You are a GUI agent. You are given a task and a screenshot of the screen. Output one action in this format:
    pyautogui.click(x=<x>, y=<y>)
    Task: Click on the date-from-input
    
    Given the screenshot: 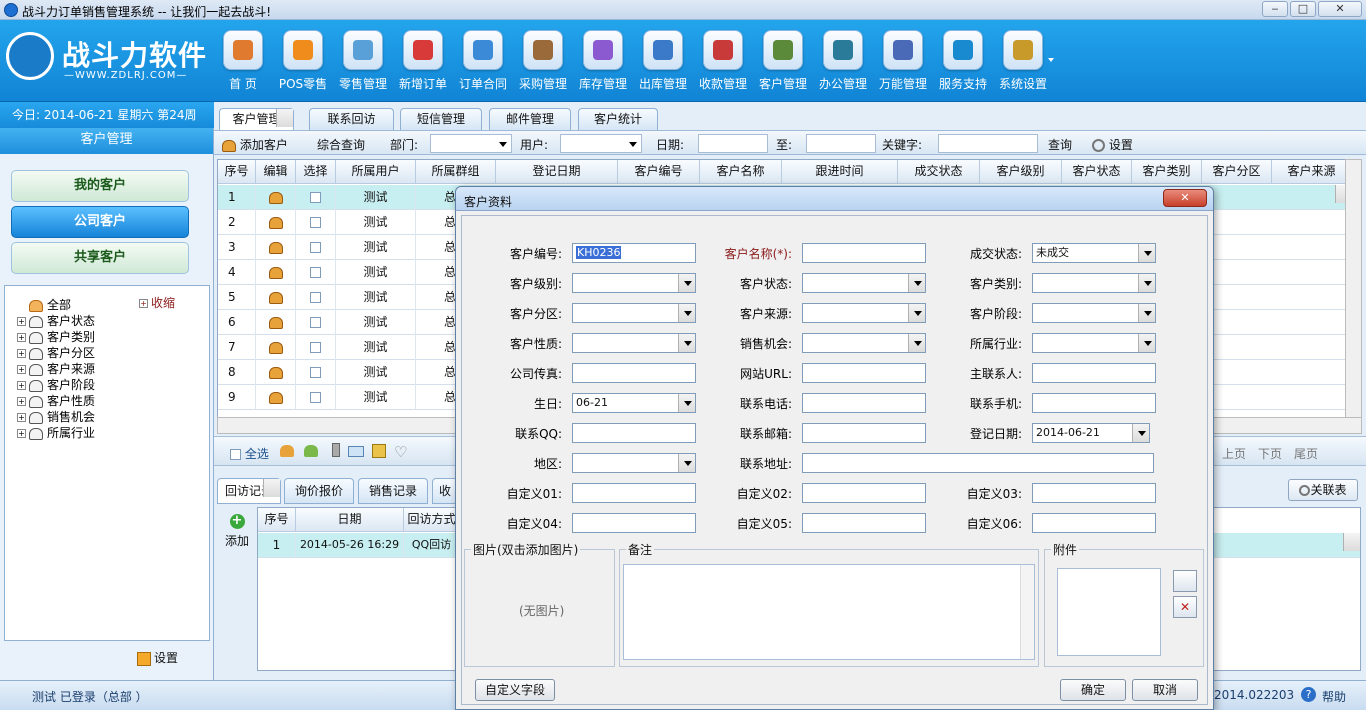 What is the action you would take?
    pyautogui.click(x=733, y=143)
    